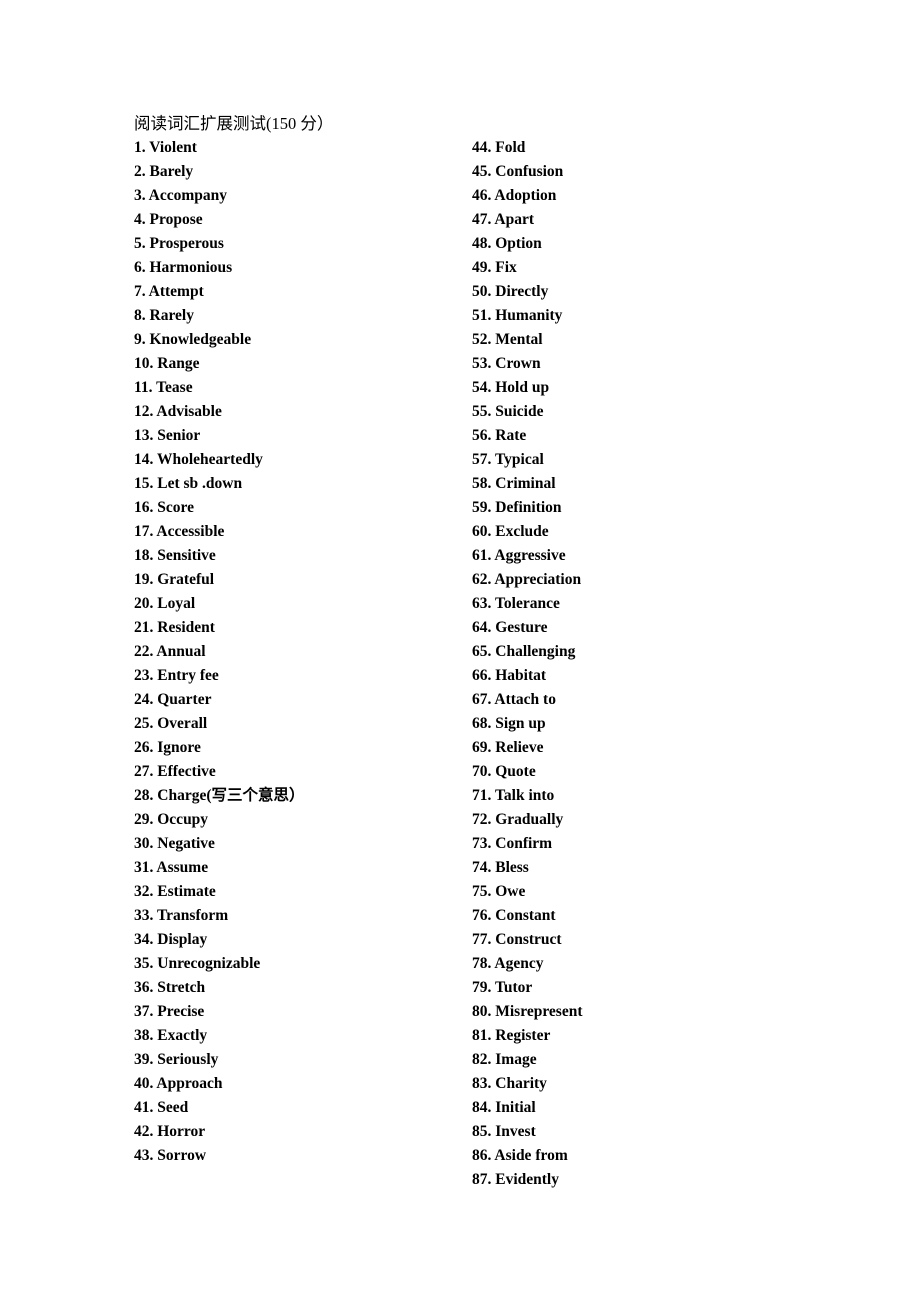  What do you see at coordinates (171, 171) in the screenshot?
I see `vocabulary-item-term: Barely` at bounding box center [171, 171].